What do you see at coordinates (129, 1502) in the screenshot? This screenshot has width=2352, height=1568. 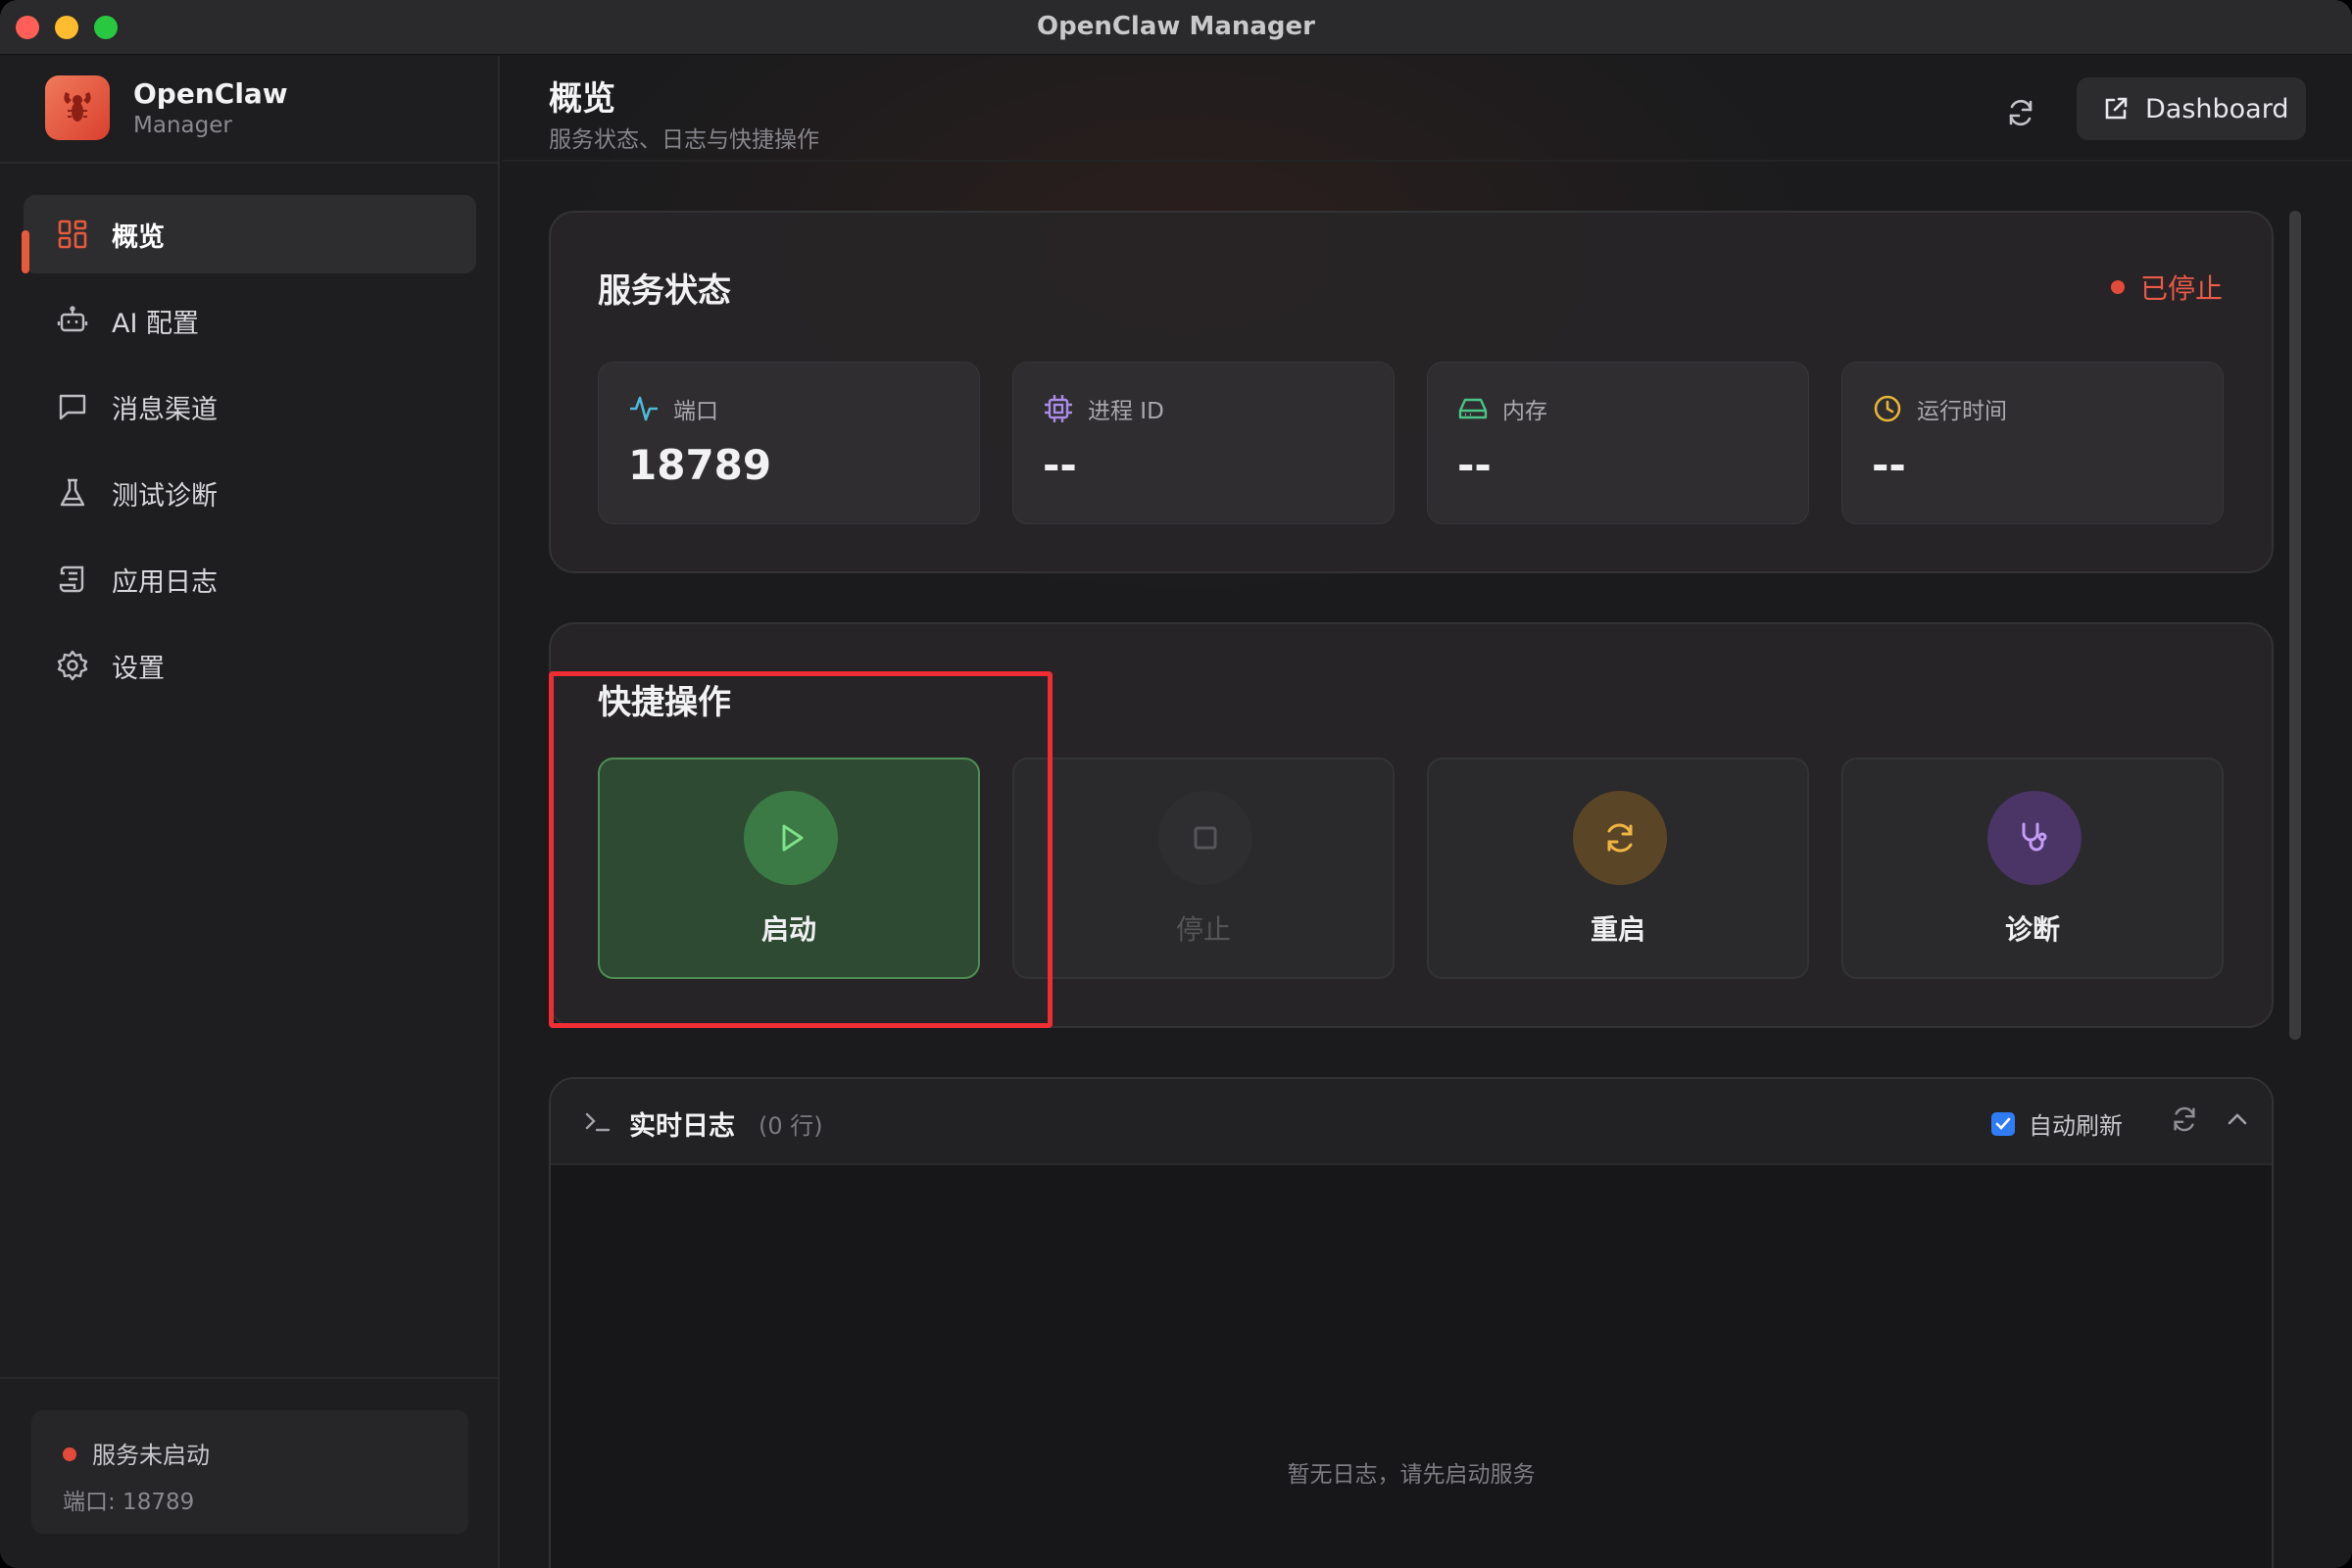 I see `service-port-text: 端口: 18789` at bounding box center [129, 1502].